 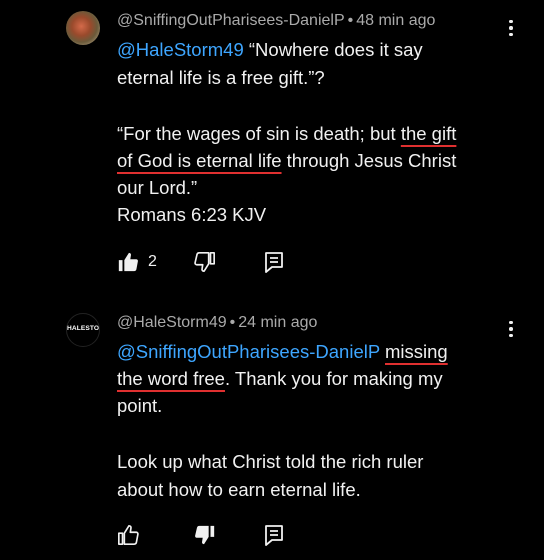 What do you see at coordinates (171, 378) in the screenshot?
I see `underlined-text: the word free` at bounding box center [171, 378].